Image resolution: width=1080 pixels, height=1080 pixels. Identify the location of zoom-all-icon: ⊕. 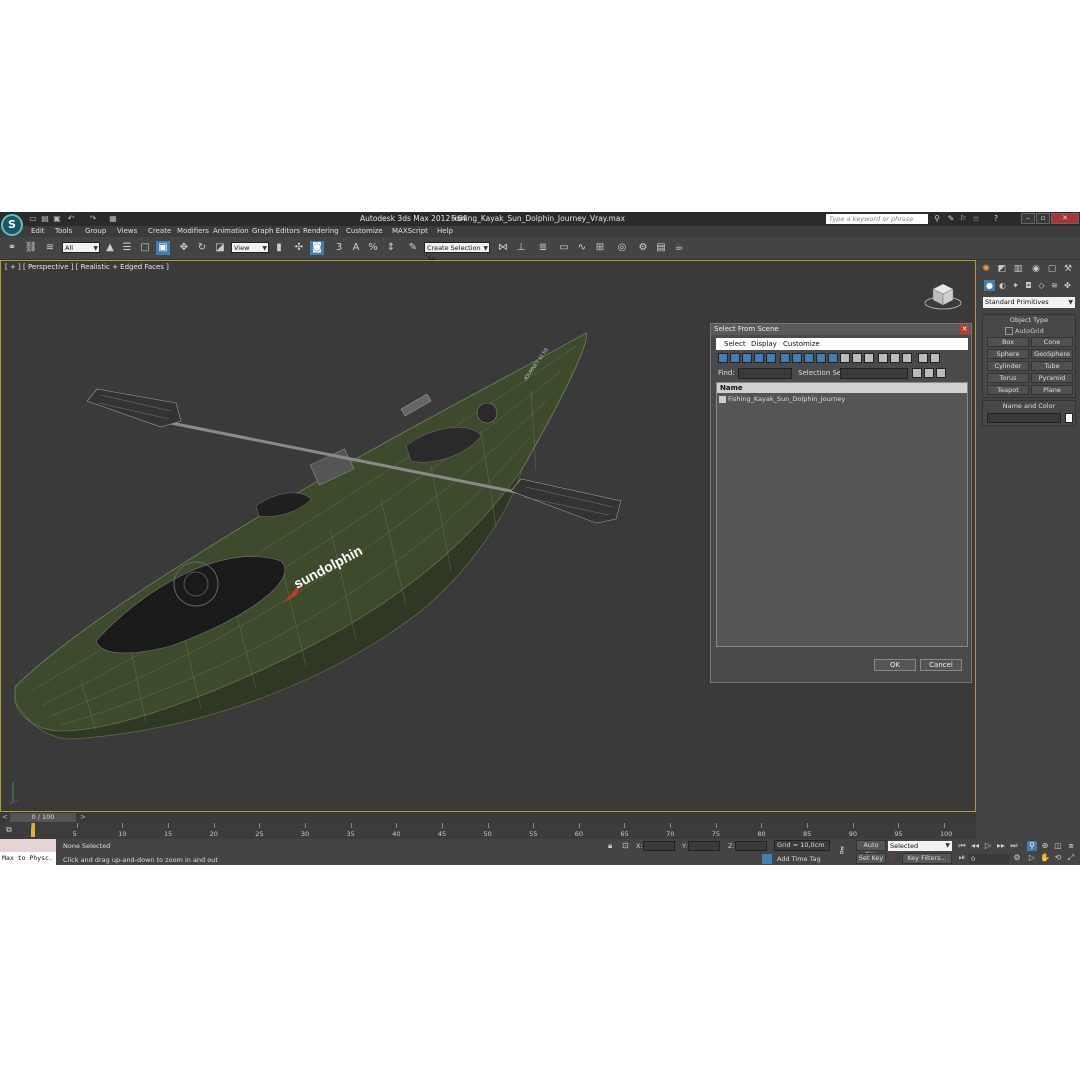
(1045, 846).